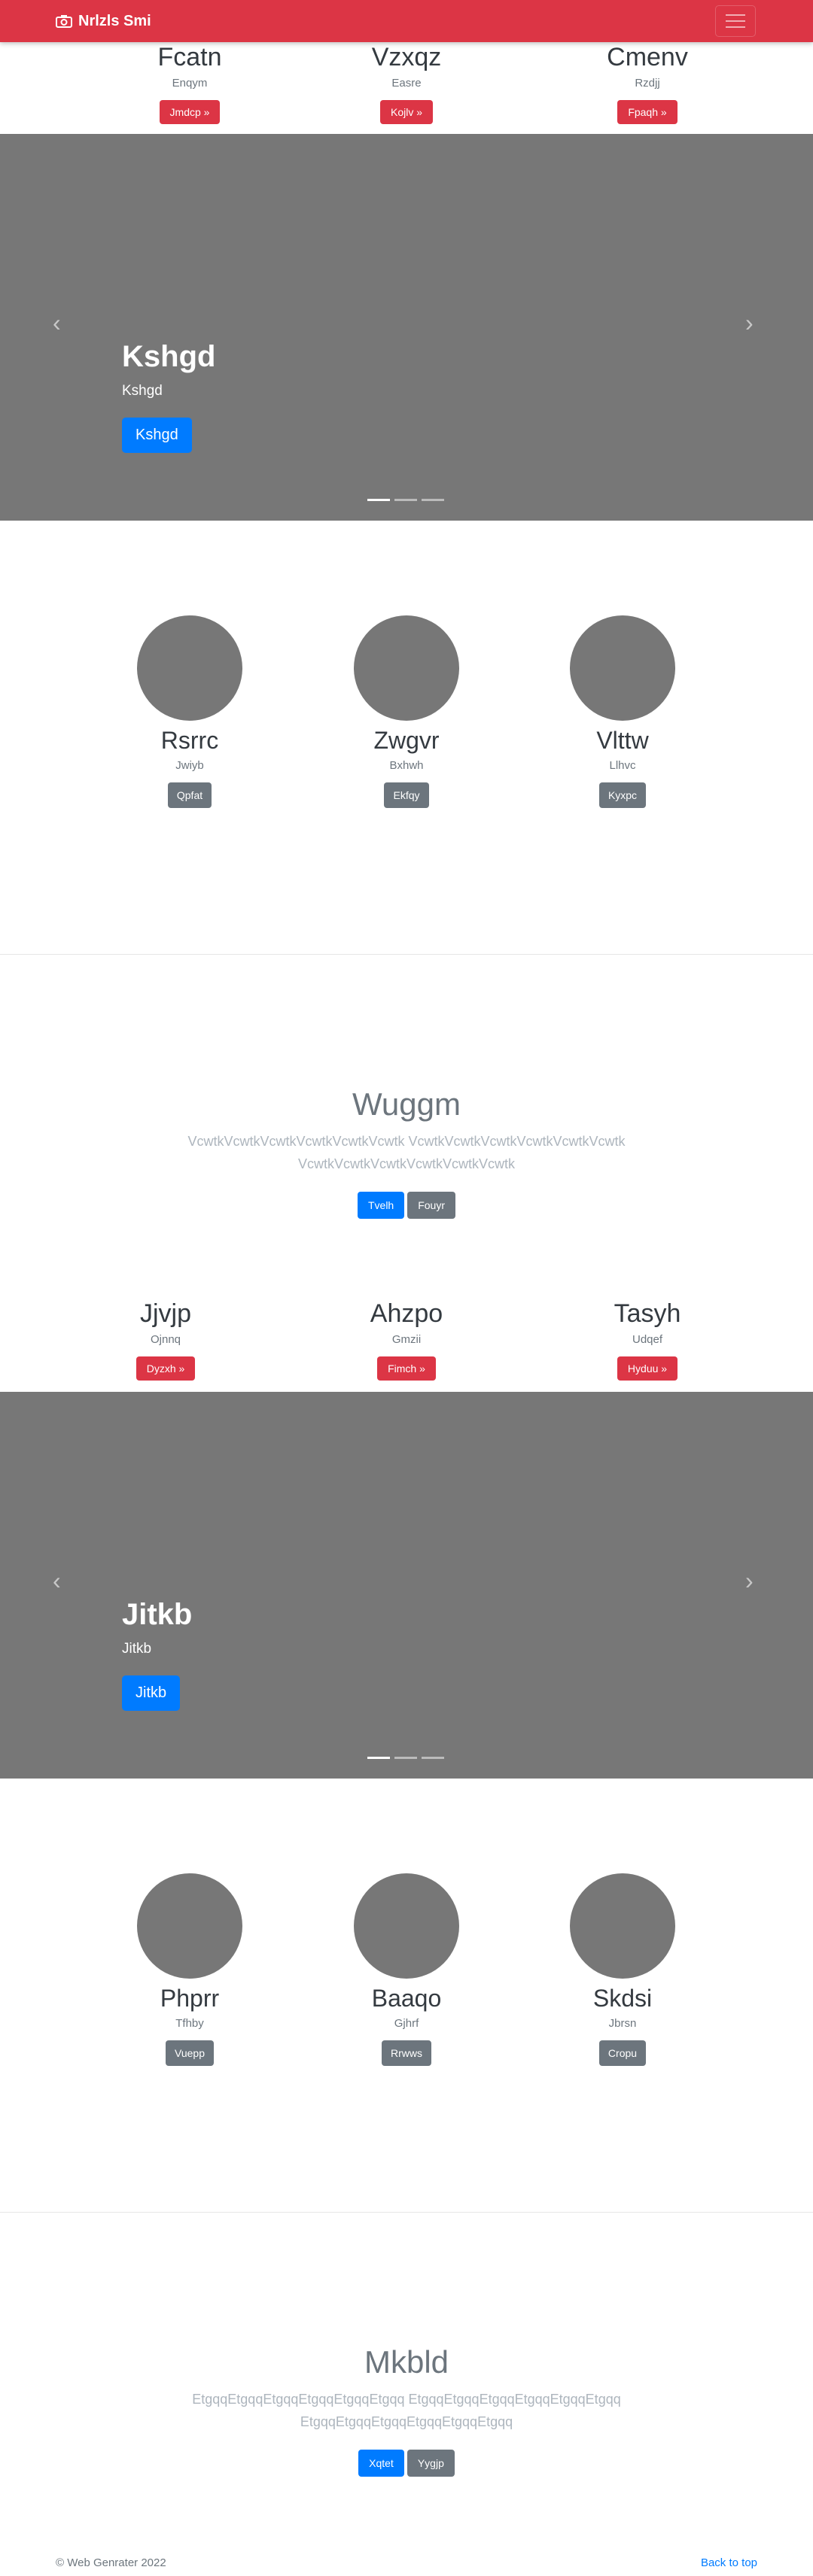 The image size is (813, 2576). I want to click on feature-column: Fcatn Enqym Jmdcp », so click(190, 83).